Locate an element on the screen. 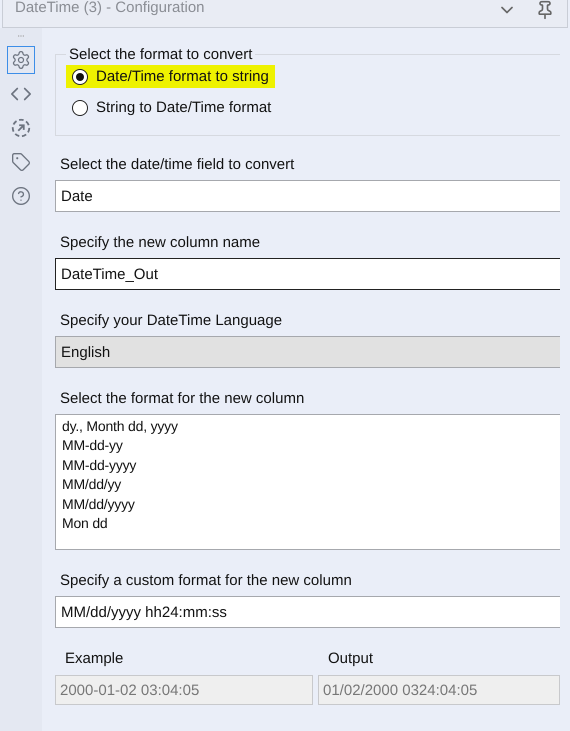 The width and height of the screenshot is (570, 731). field-label: Specify the new column name is located at coordinates (161, 242).